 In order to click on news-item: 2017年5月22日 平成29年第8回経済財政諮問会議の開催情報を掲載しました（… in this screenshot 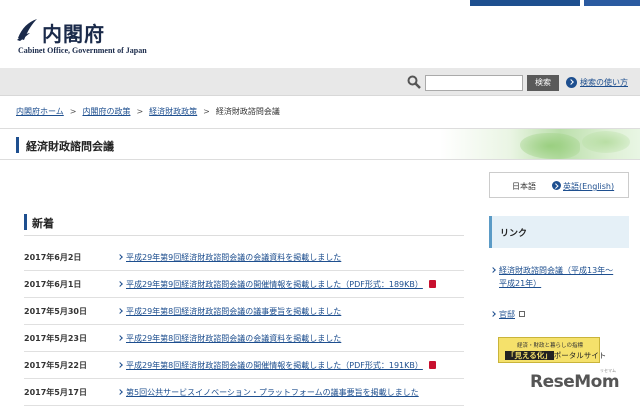, I will do `click(244, 365)`.